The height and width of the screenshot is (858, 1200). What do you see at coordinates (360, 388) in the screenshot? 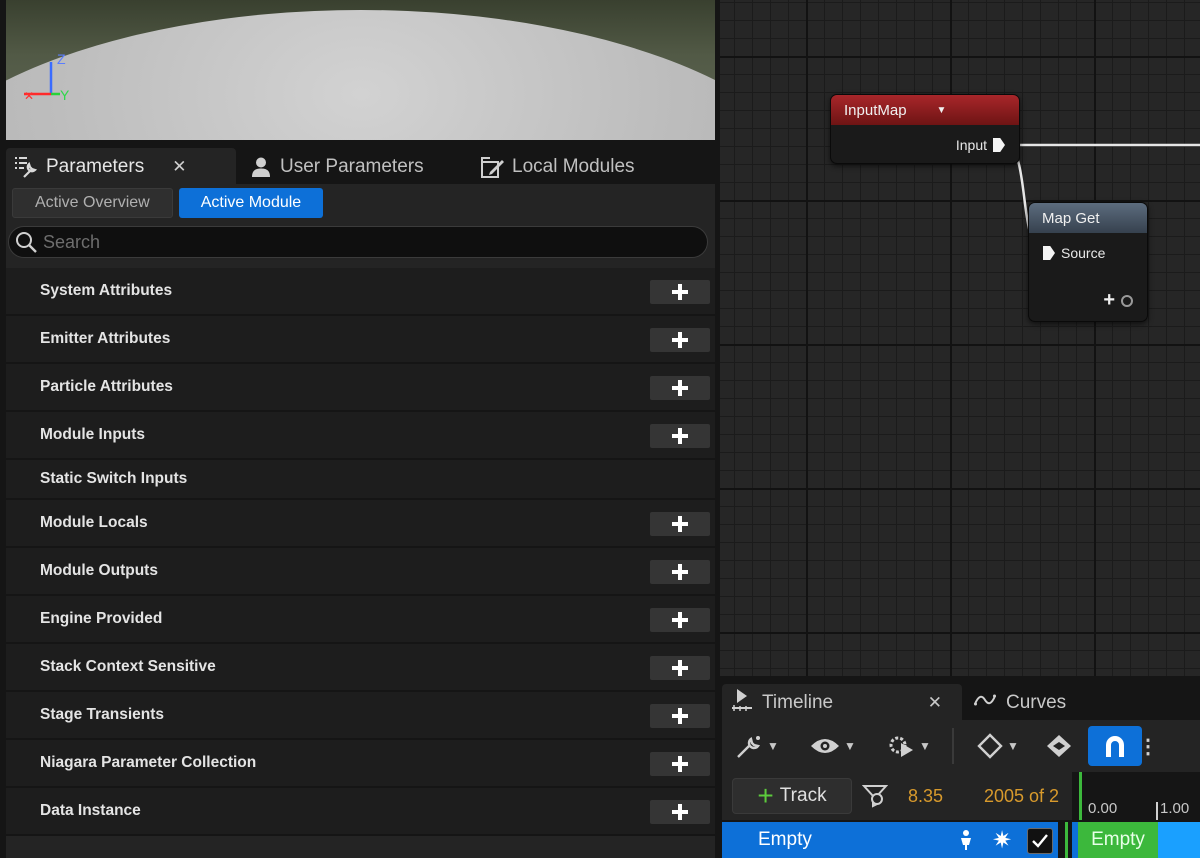
I see `category-row: Particle Attributes` at bounding box center [360, 388].